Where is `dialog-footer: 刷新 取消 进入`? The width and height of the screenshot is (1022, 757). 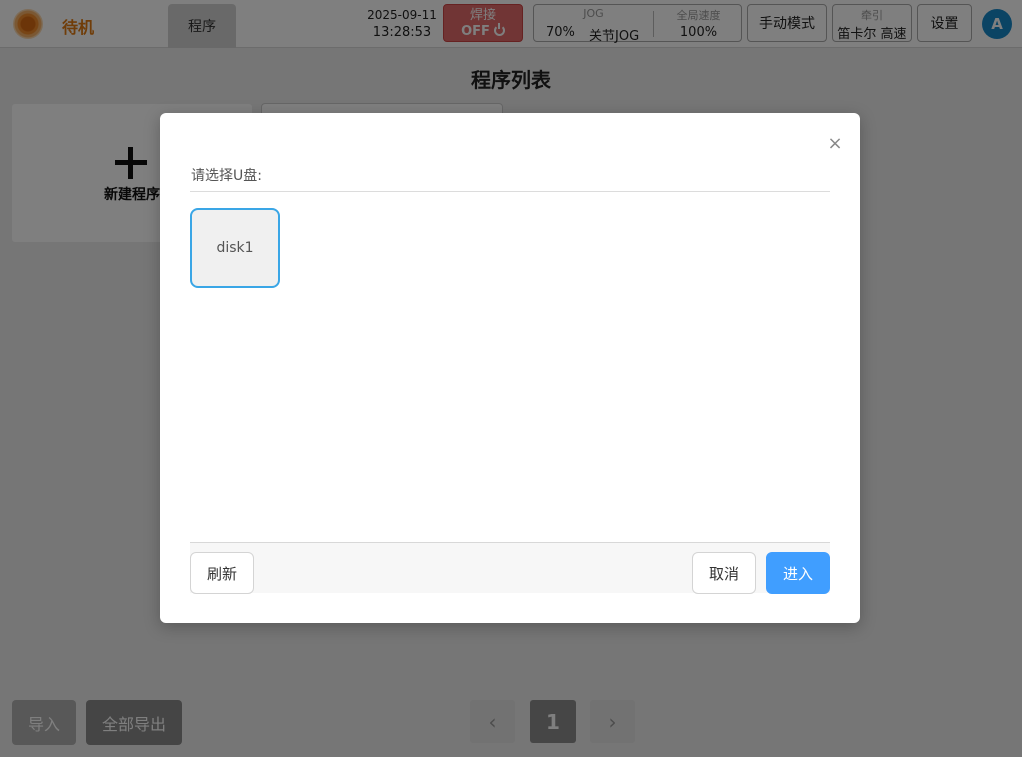
dialog-footer: 刷新 取消 进入 is located at coordinates (510, 568).